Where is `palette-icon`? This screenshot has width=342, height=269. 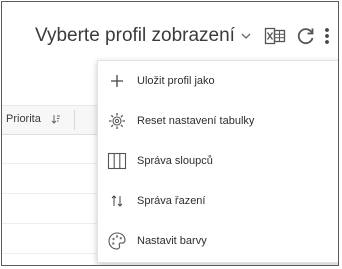 palette-icon is located at coordinates (117, 241).